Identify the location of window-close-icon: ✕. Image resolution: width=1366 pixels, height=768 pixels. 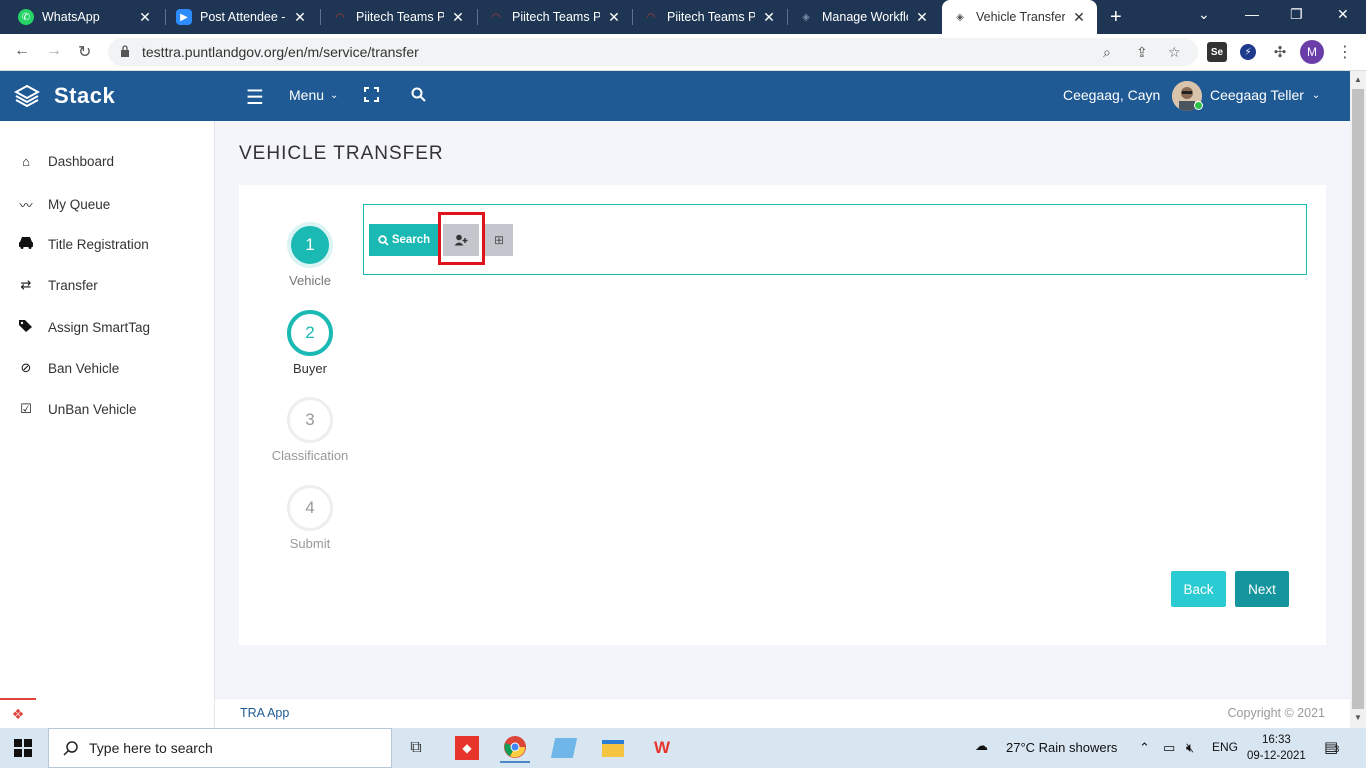
(1343, 14).